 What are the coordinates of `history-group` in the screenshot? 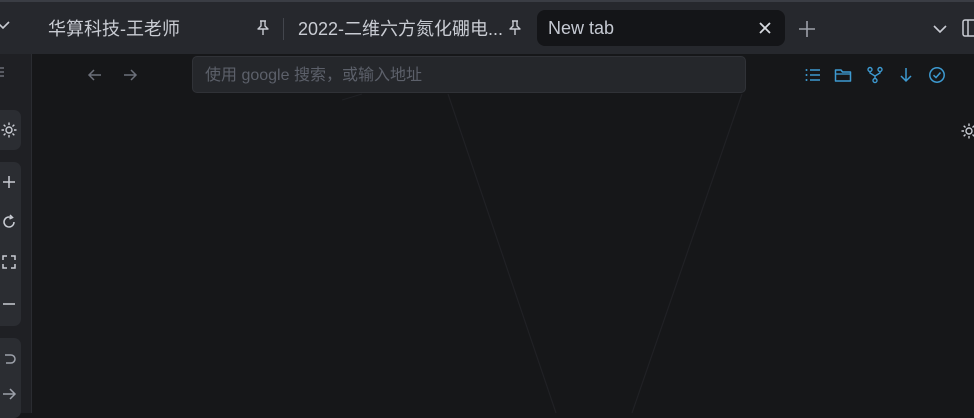 It's located at (10, 378).